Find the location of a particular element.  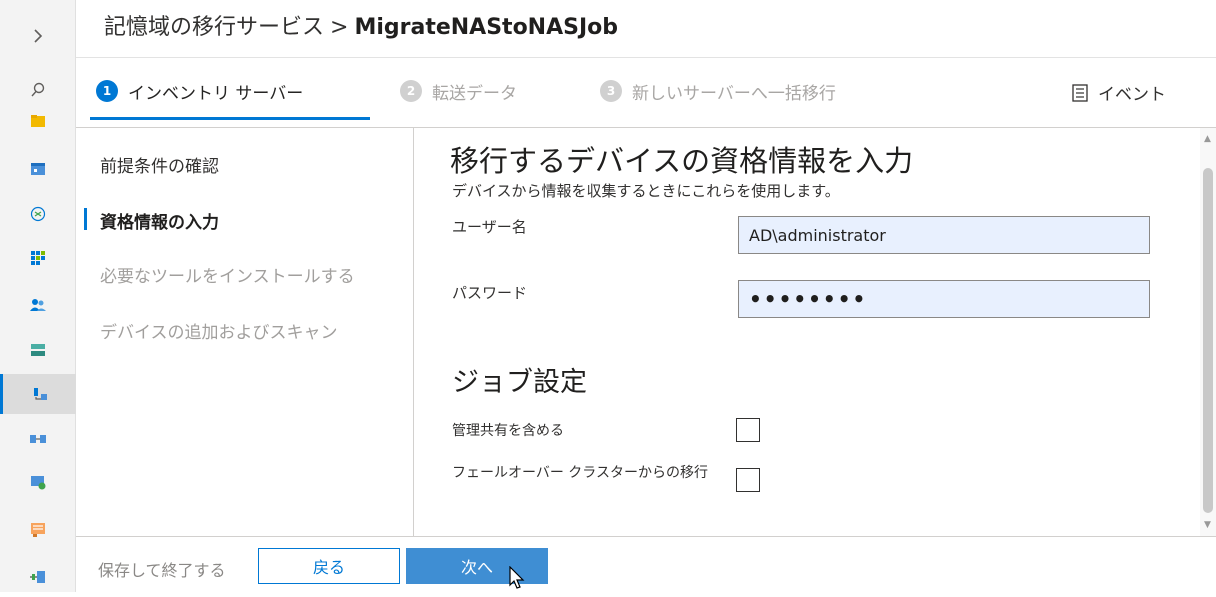

step-number: 2 is located at coordinates (411, 91).